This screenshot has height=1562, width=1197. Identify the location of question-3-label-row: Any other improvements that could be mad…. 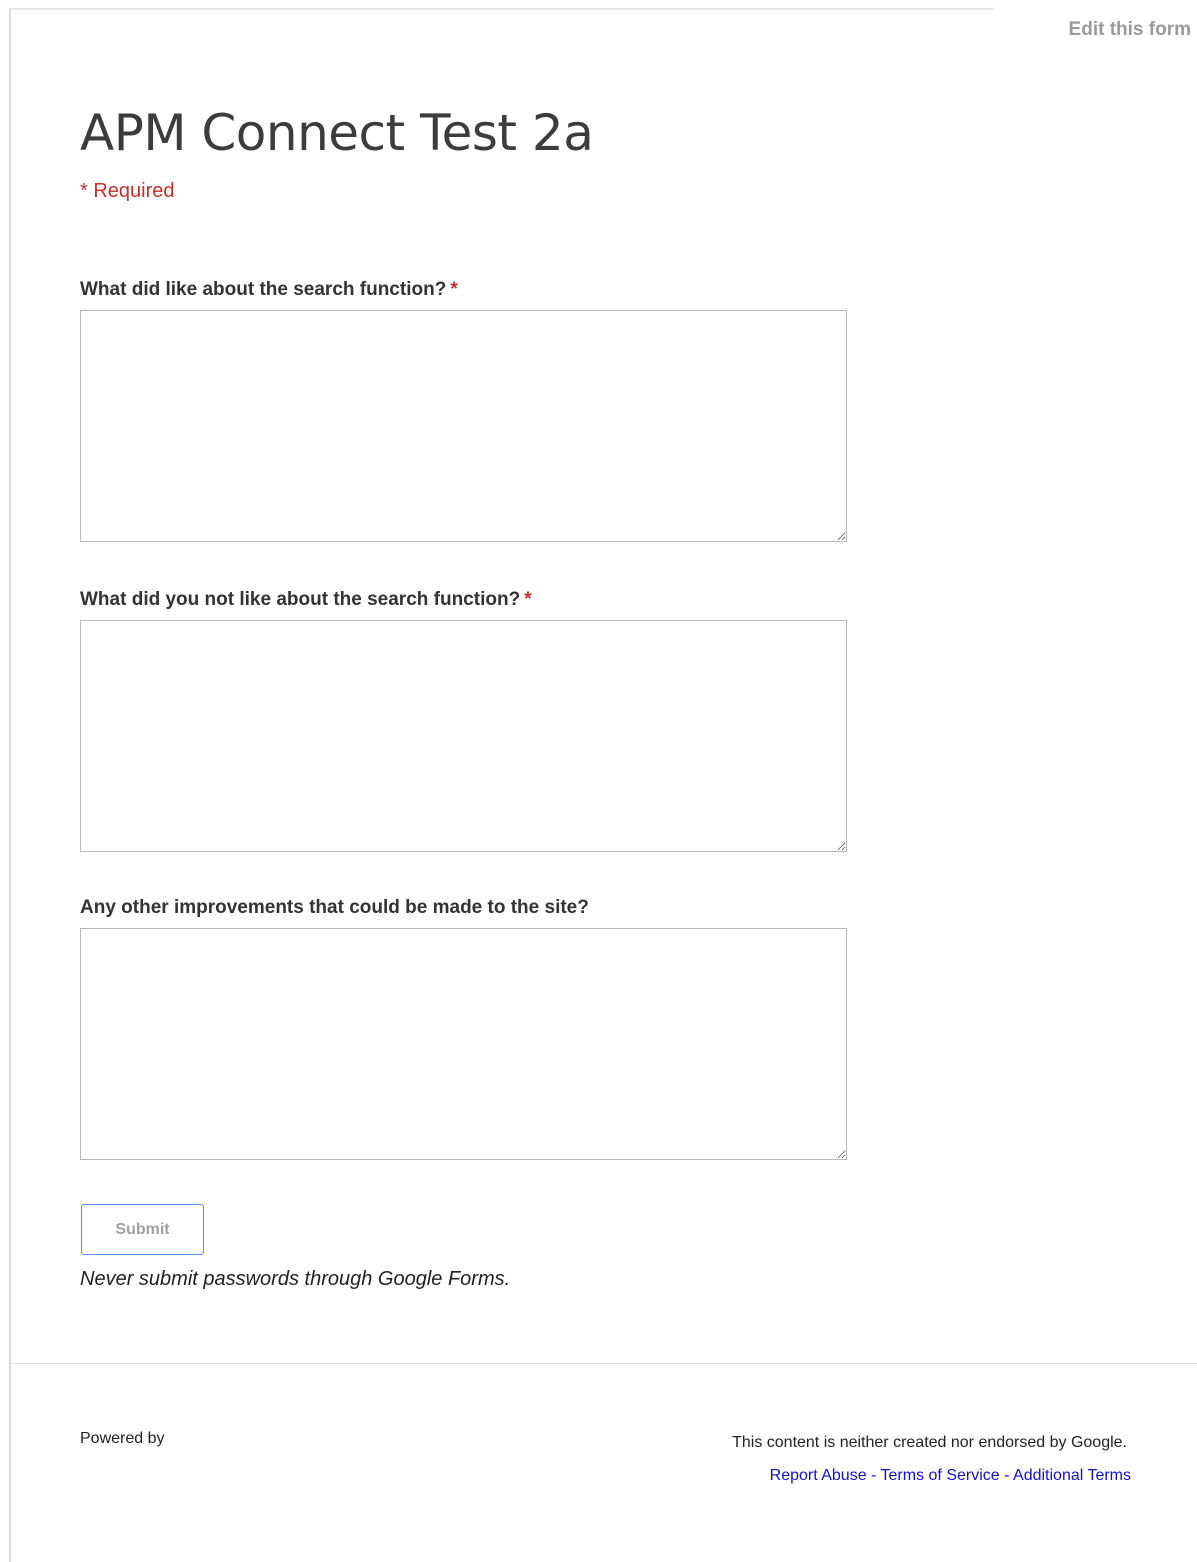
(463, 908).